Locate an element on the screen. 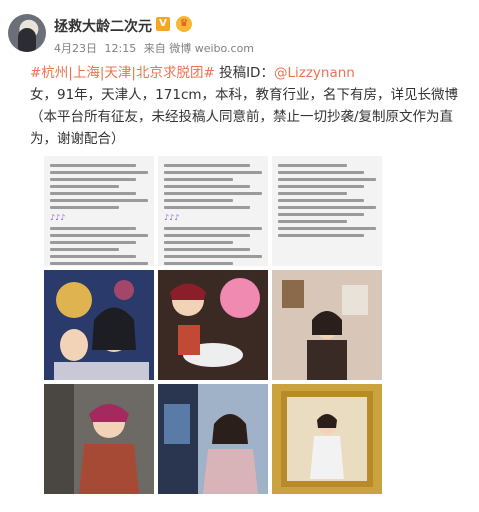 The width and height of the screenshot is (479, 512). post-source: 来自 微博 weibo.com is located at coordinates (199, 48).